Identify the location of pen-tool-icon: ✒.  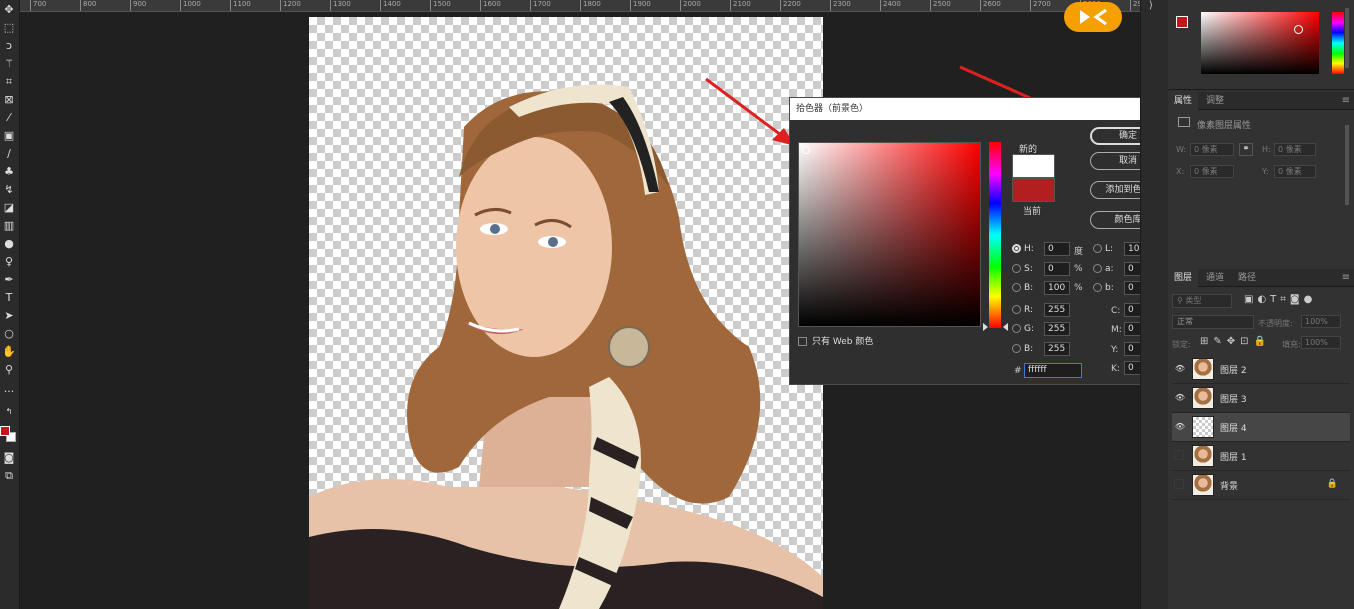
(9, 280).